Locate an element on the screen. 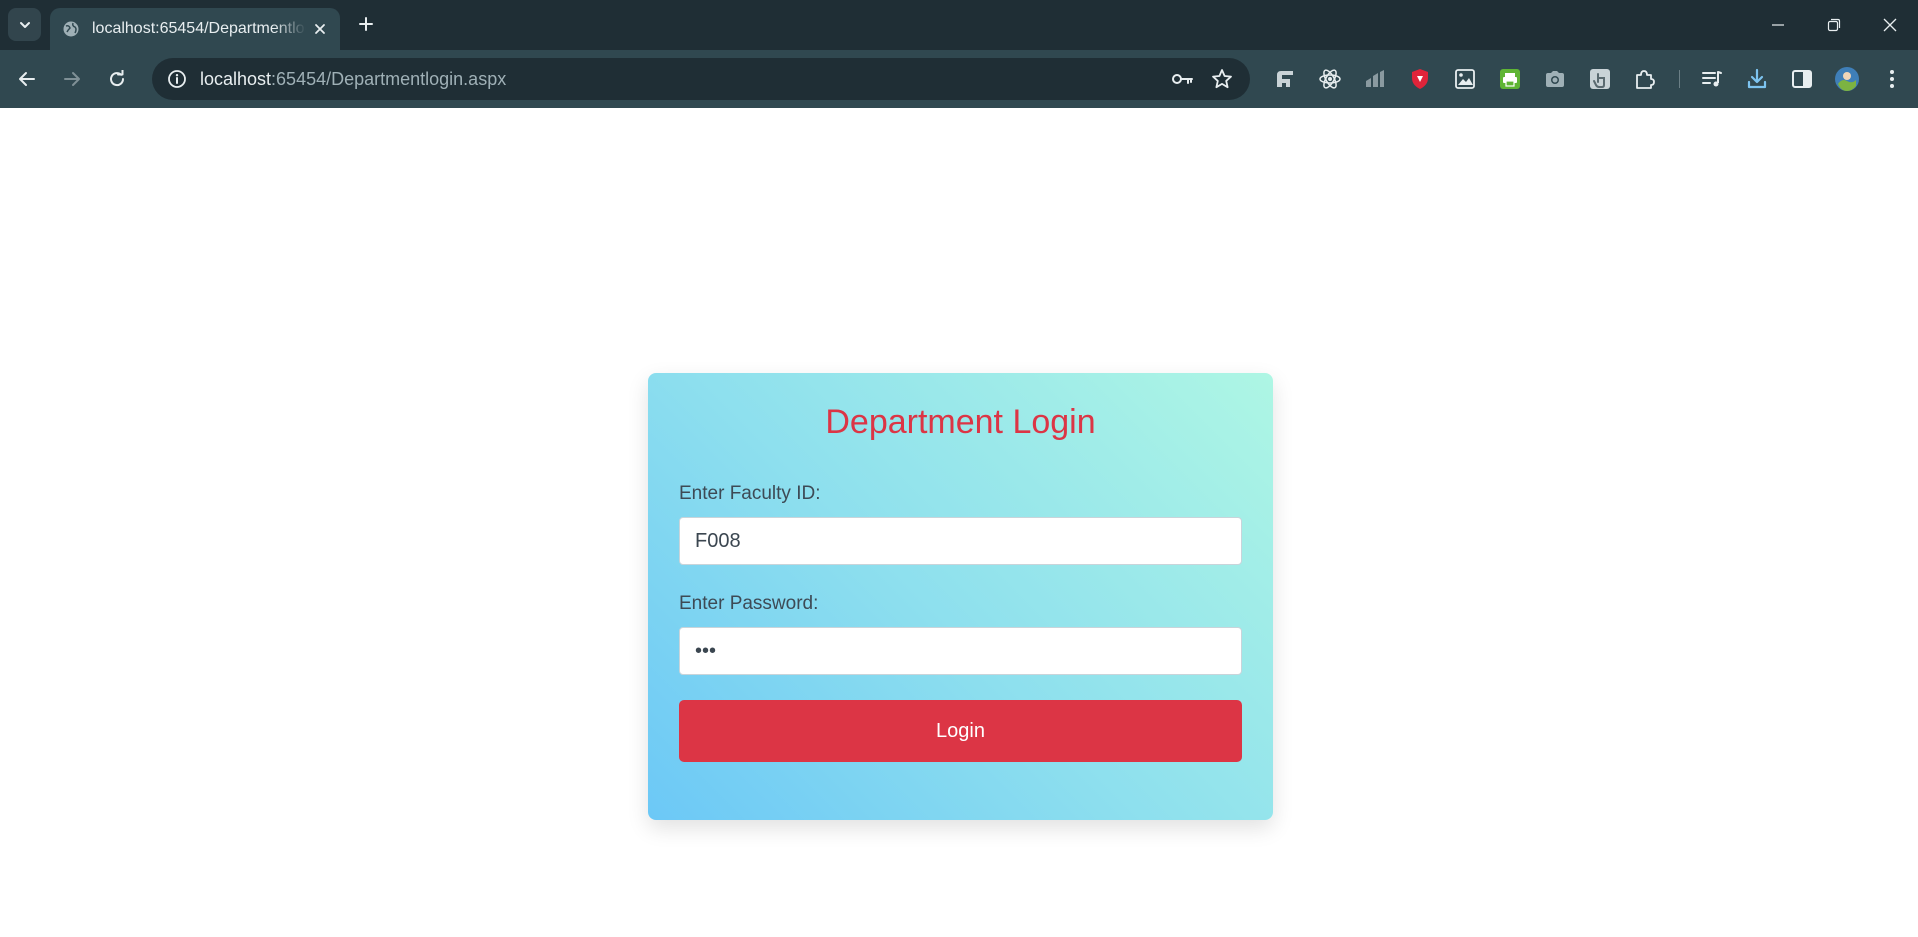 Image resolution: width=1918 pixels, height=937 pixels. back-button is located at coordinates (27, 79).